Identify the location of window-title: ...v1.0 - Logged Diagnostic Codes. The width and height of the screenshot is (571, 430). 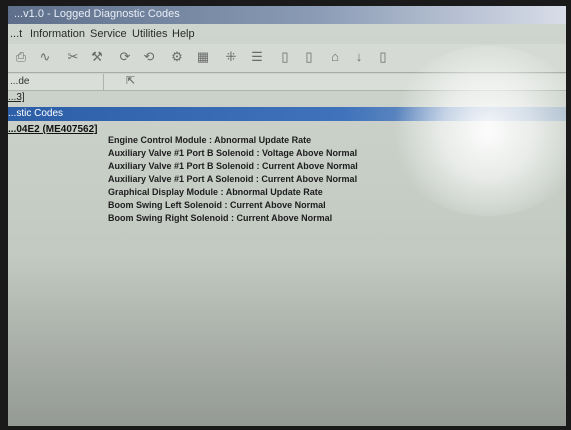
(97, 14).